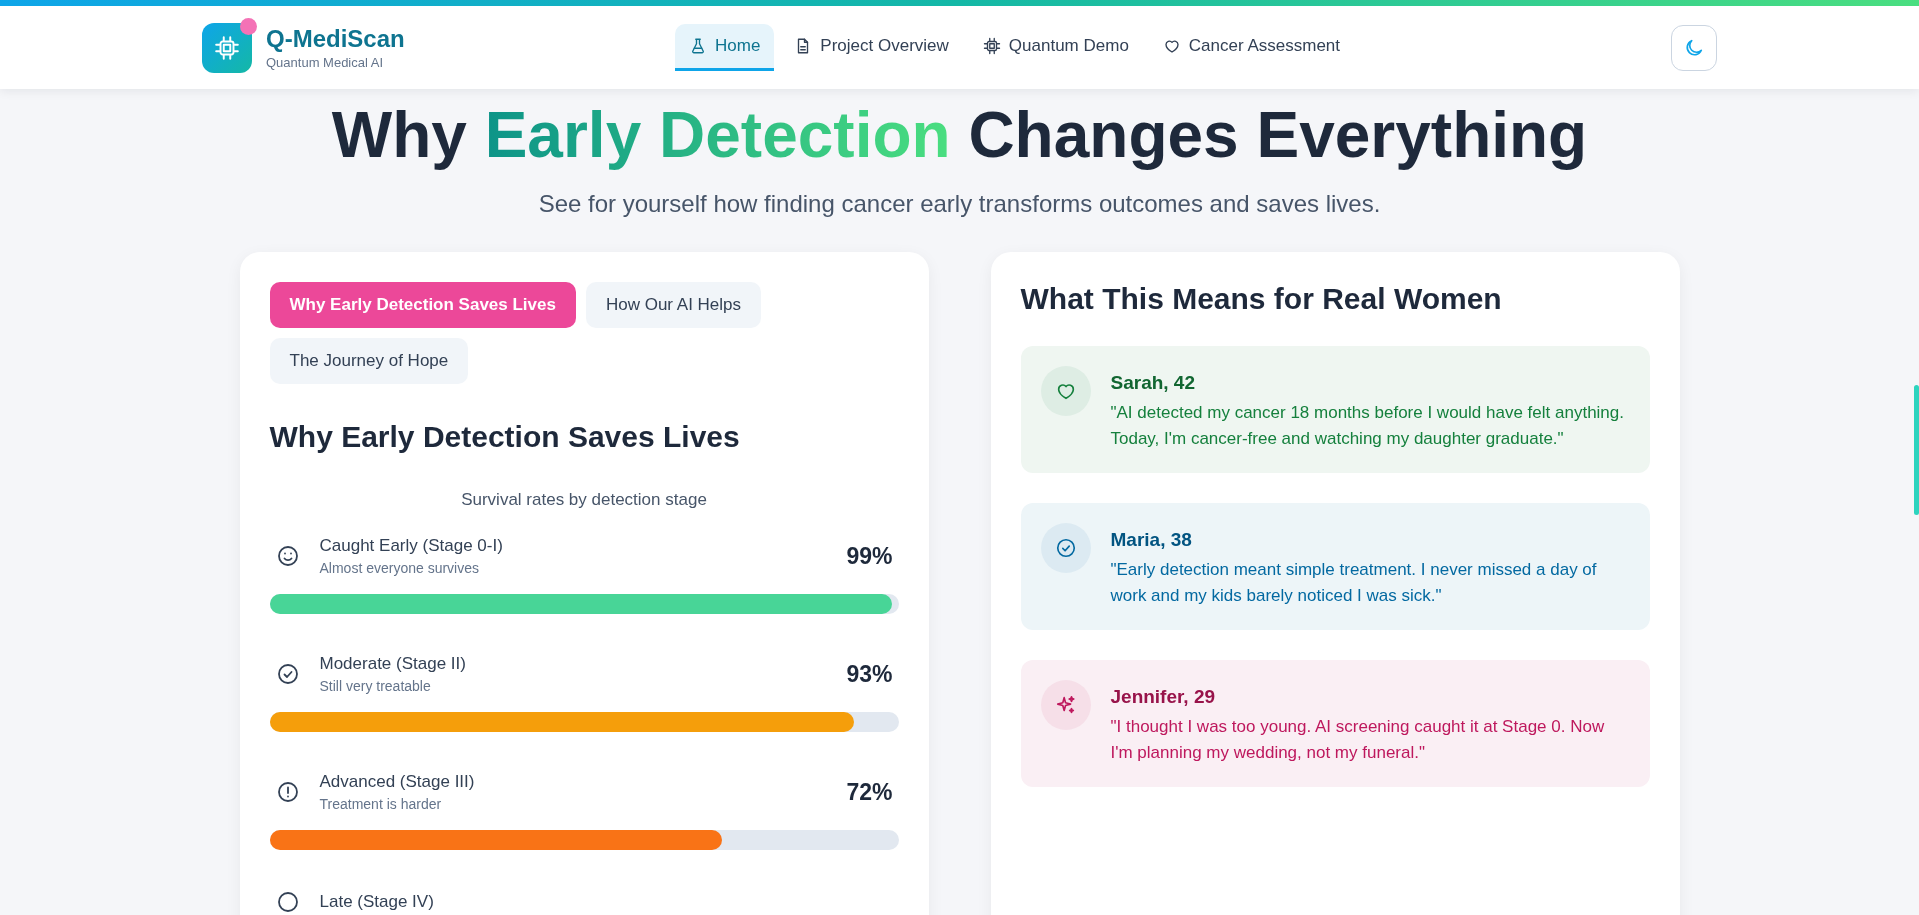  What do you see at coordinates (1153, 383) in the screenshot?
I see `testimonial-name: Sarah, 42` at bounding box center [1153, 383].